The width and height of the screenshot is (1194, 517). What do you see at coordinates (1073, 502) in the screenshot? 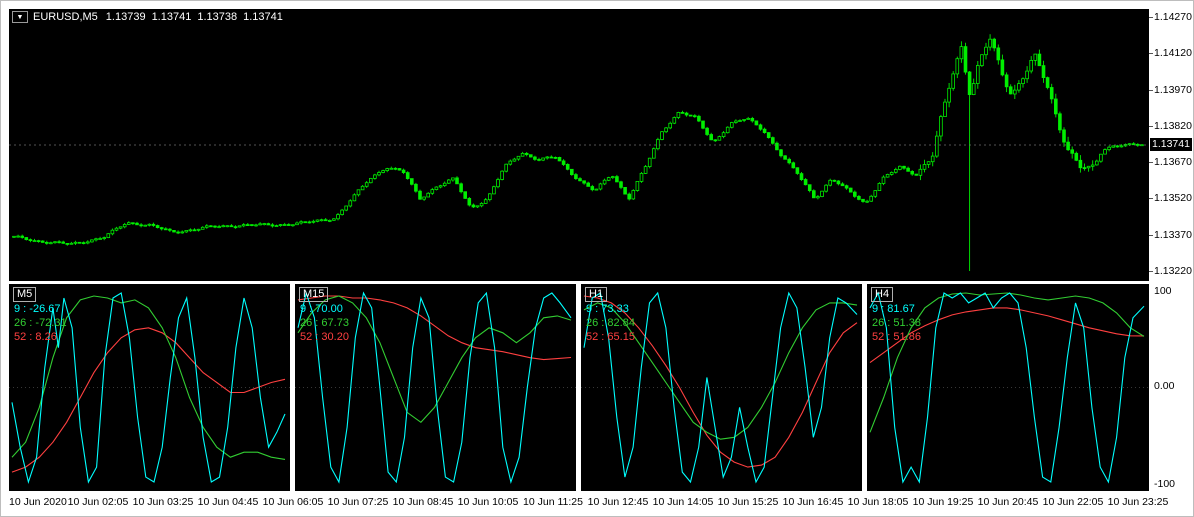
I see `time-axis-label: 10 Jun 22:05` at bounding box center [1073, 502].